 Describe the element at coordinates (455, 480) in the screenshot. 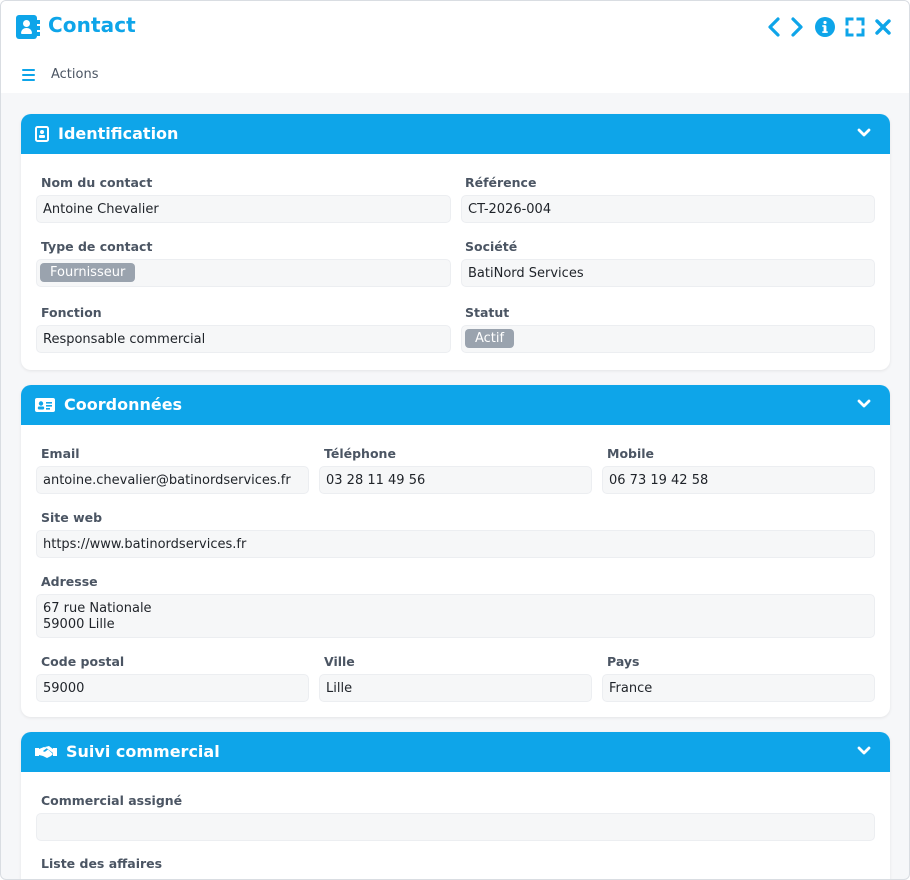

I see `telephone-field: 03 28 11 49 56` at that location.